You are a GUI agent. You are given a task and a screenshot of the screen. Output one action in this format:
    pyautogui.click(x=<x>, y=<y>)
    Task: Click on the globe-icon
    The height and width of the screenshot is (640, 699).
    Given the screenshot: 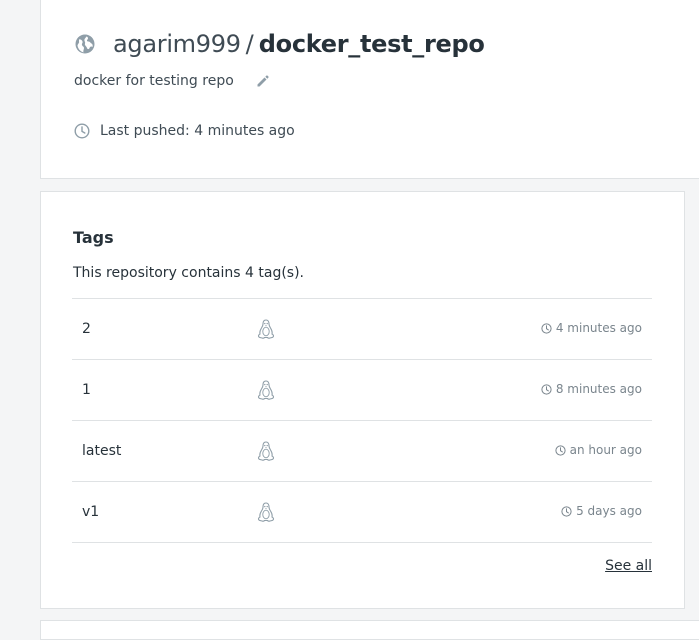 What is the action you would take?
    pyautogui.click(x=85, y=44)
    